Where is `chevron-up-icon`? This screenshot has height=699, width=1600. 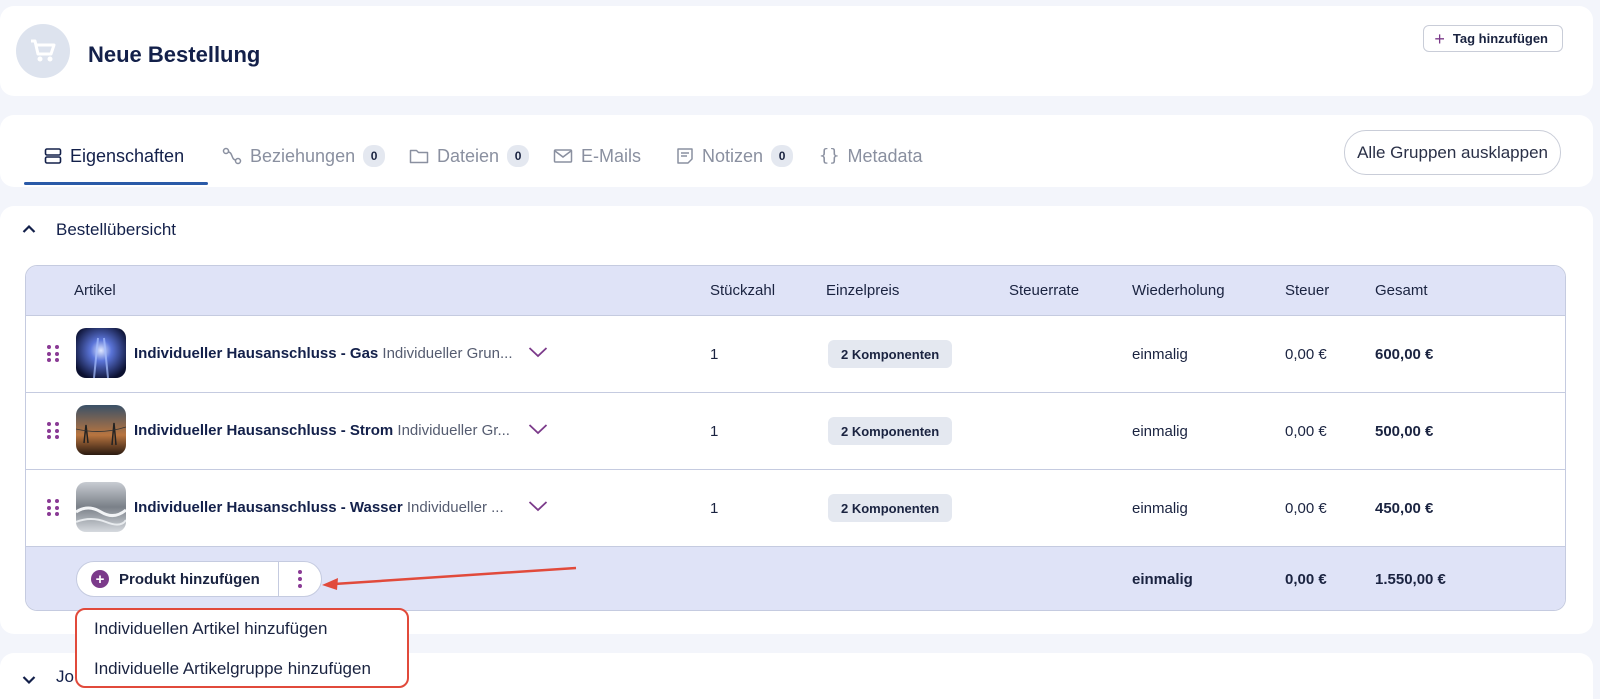 chevron-up-icon is located at coordinates (29, 229).